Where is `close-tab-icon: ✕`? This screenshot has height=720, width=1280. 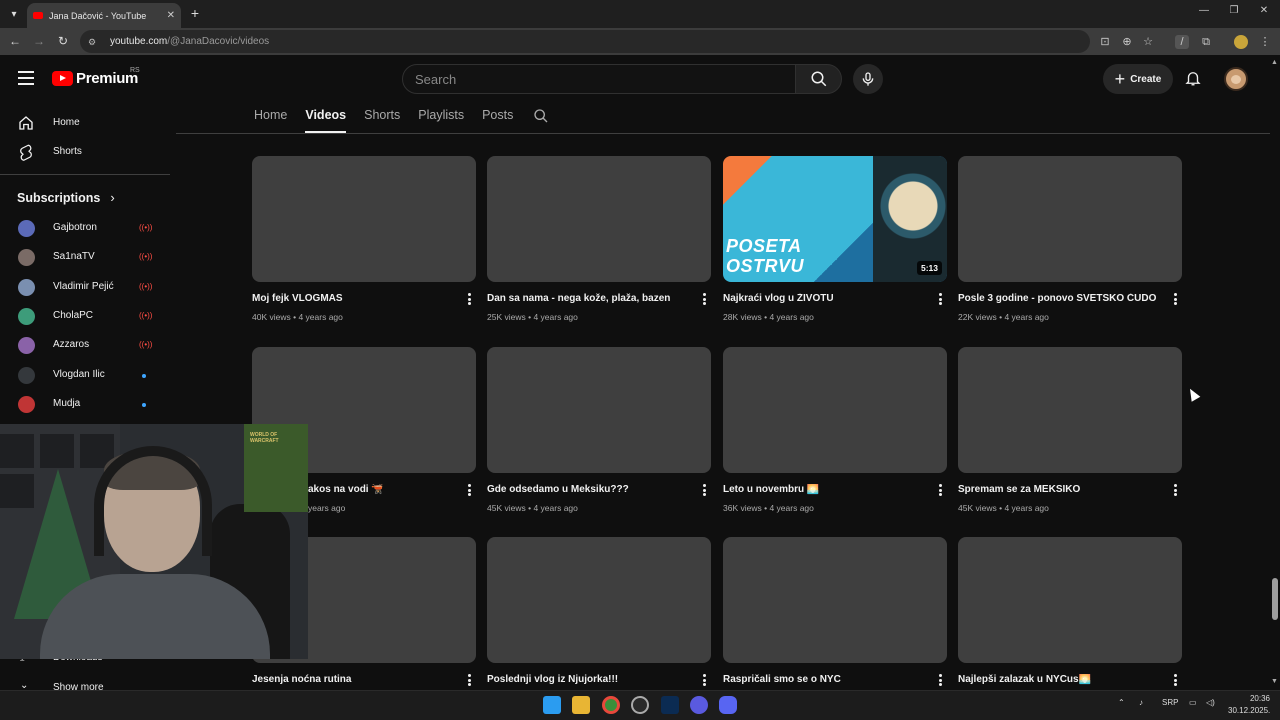
close-tab-icon: ✕ is located at coordinates (171, 15).